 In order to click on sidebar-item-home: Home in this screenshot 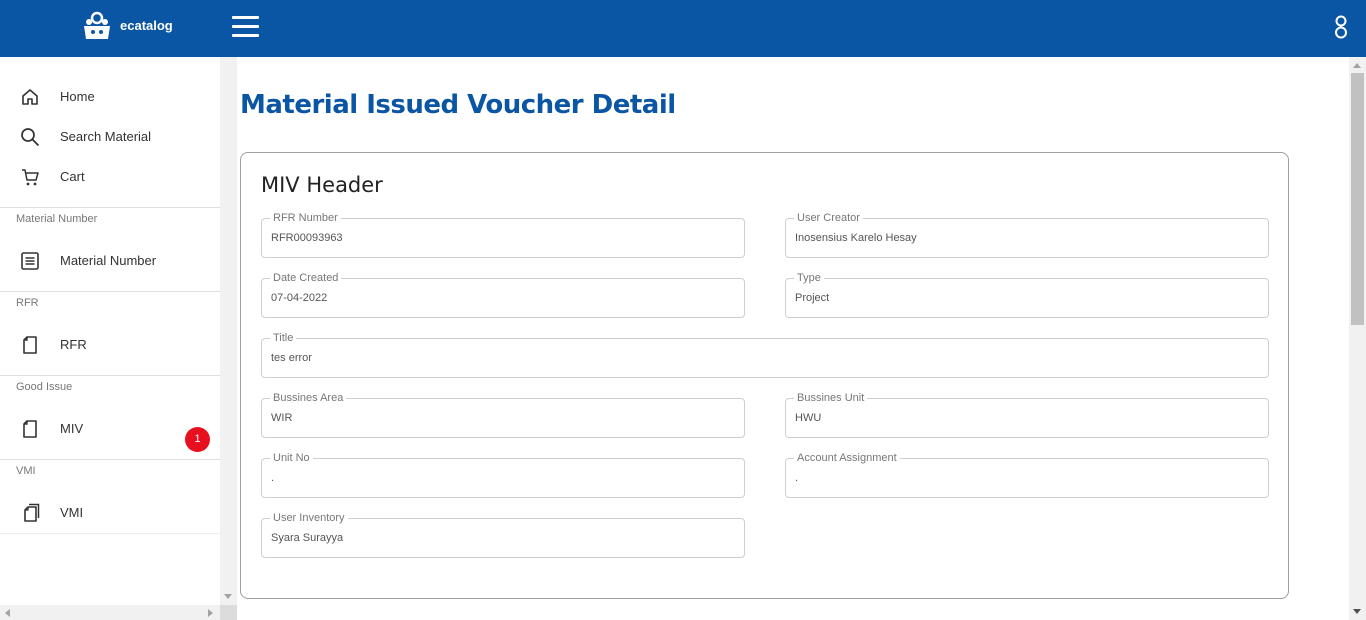, I will do `click(110, 97)`.